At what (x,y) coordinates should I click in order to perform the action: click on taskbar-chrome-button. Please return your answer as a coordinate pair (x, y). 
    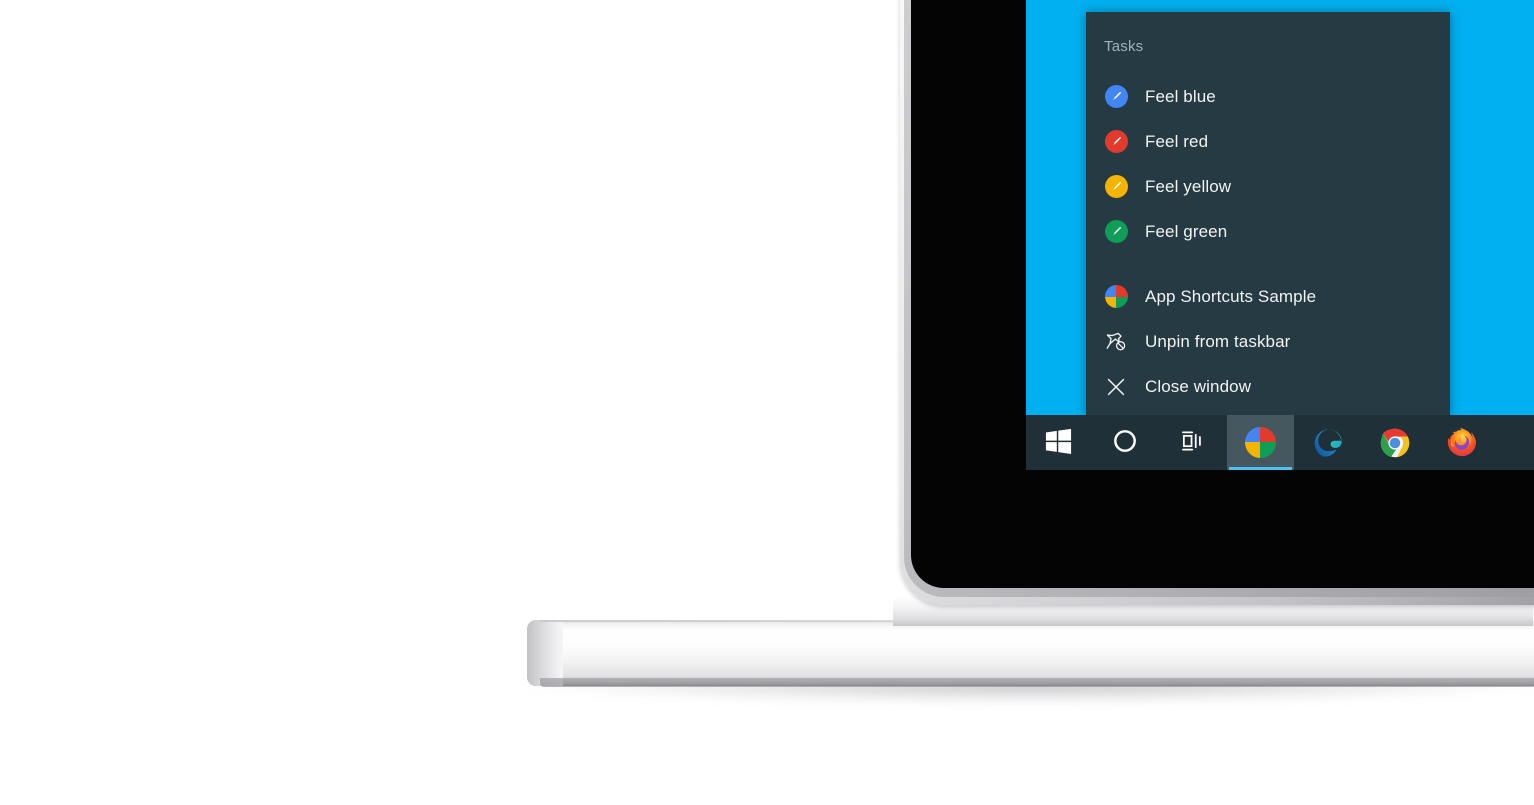
    Looking at the image, I should click on (1394, 442).